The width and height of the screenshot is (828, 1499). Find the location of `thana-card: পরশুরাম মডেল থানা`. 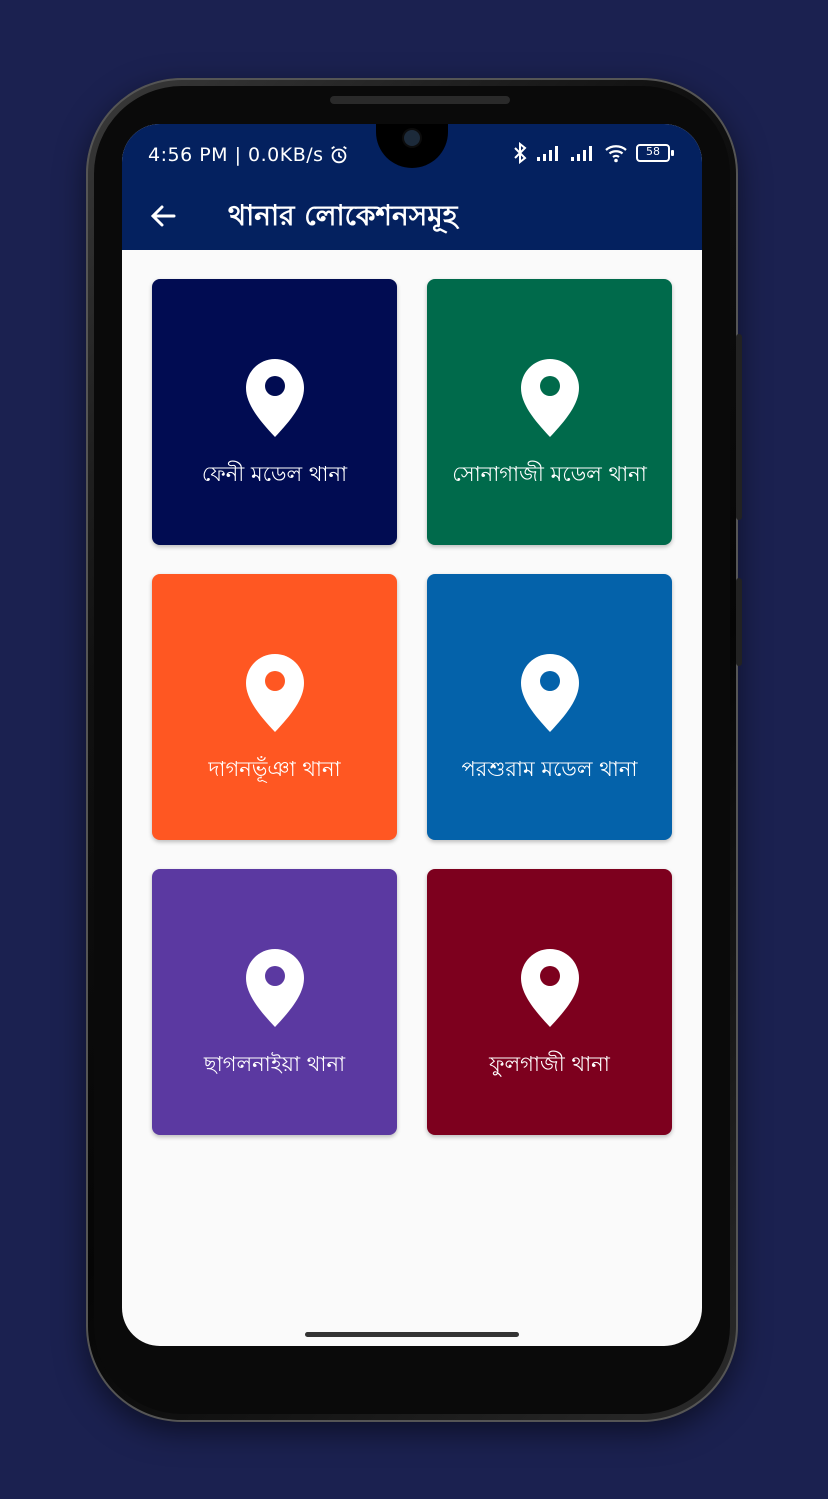

thana-card: পরশুরাম মডেল থানা is located at coordinates (549, 707).